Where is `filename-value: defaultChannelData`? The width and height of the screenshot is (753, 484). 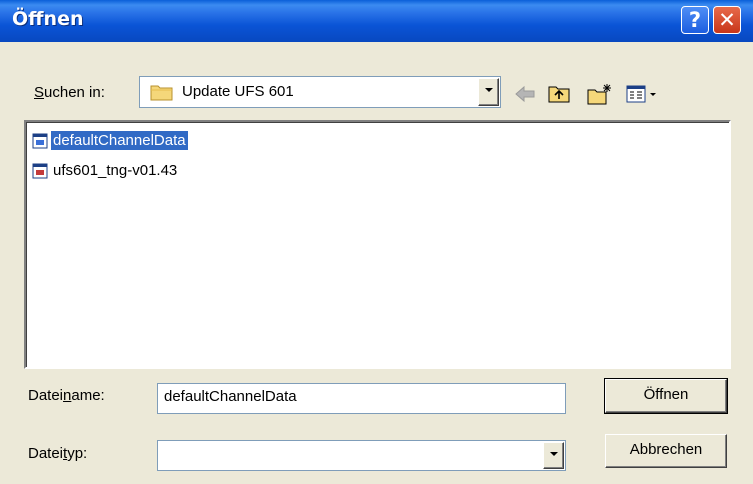
filename-value: defaultChannelData is located at coordinates (230, 396).